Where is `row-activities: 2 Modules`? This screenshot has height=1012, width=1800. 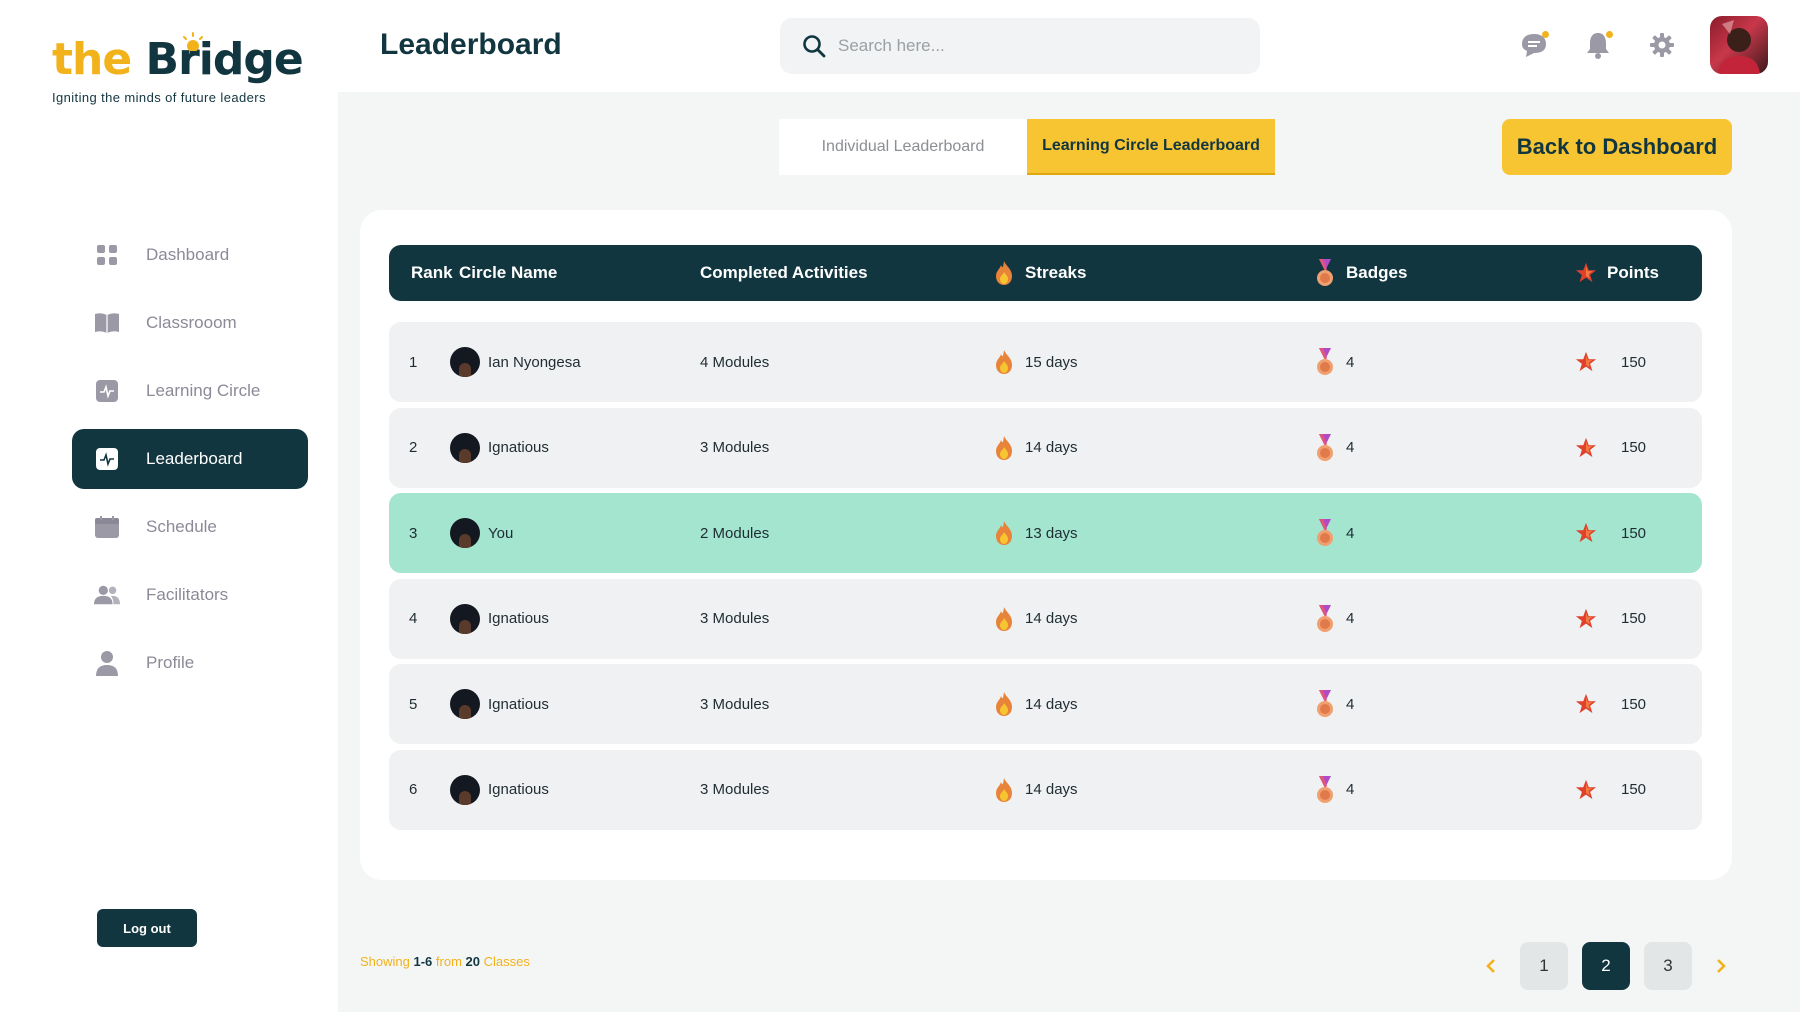
row-activities: 2 Modules is located at coordinates (735, 533).